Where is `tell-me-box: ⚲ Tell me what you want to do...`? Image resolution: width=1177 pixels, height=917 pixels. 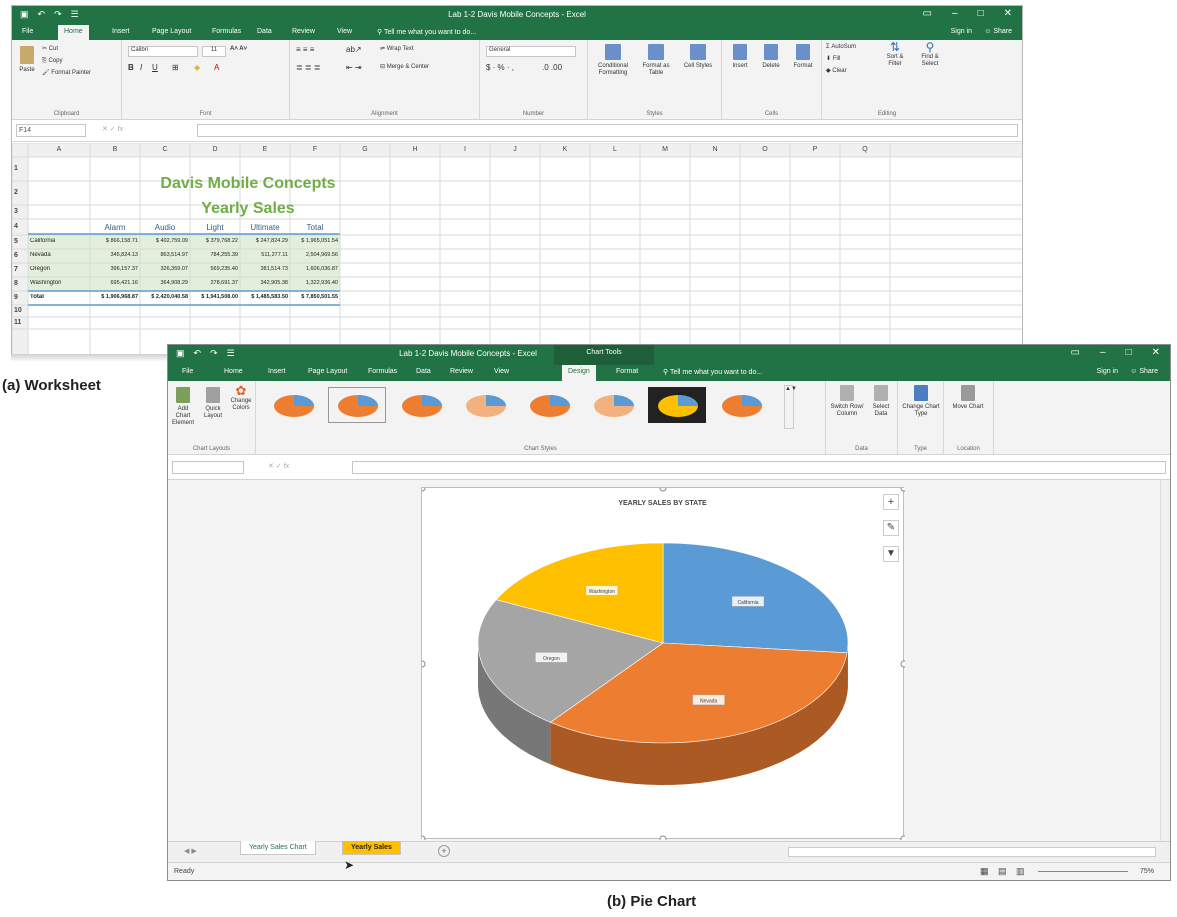 tell-me-box: ⚲ Tell me what you want to do... is located at coordinates (712, 372).